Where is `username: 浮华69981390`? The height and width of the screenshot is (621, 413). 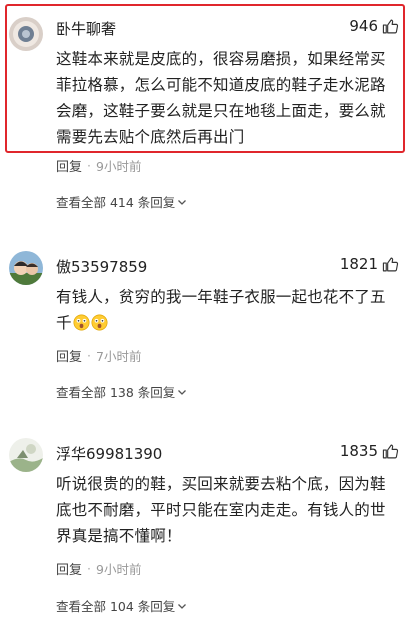
username: 浮华69981390 is located at coordinates (109, 453).